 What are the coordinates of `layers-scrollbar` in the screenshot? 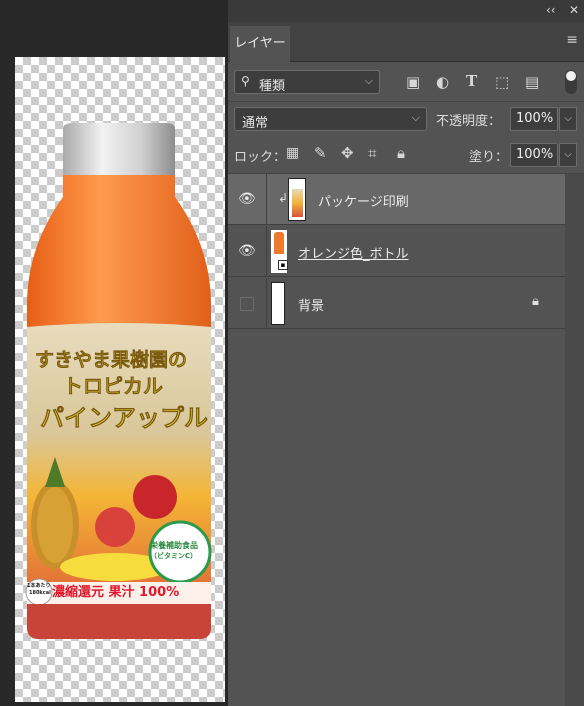 It's located at (574, 440).